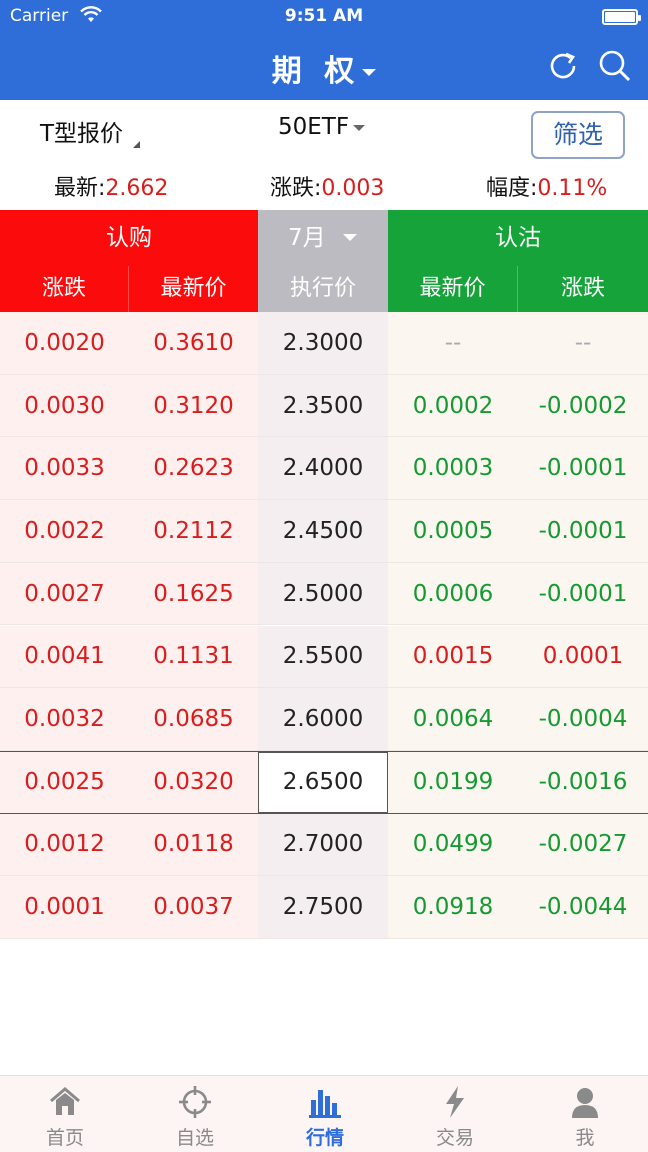 The image size is (648, 1152). What do you see at coordinates (583, 656) in the screenshot?
I see `put-change-cell: 0.0001` at bounding box center [583, 656].